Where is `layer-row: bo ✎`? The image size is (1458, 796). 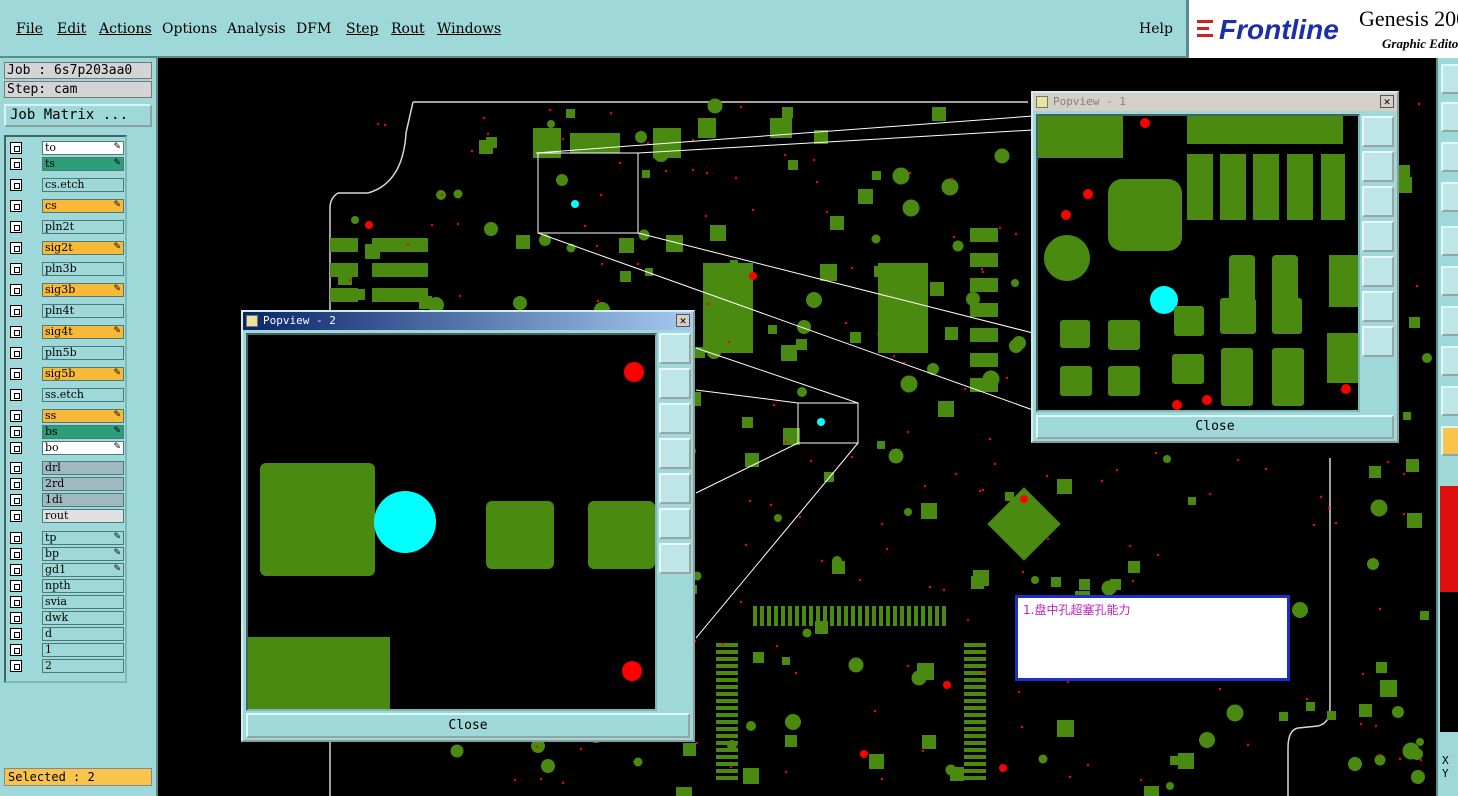 layer-row: bo ✎ is located at coordinates (66, 448).